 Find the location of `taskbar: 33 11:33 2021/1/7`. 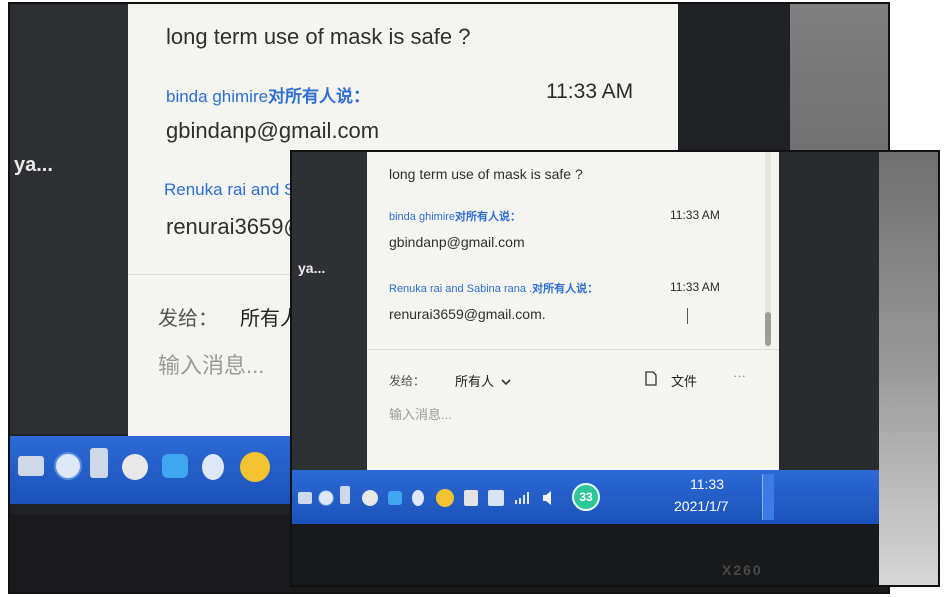

taskbar: 33 11:33 2021/1/7 is located at coordinates (585, 497).